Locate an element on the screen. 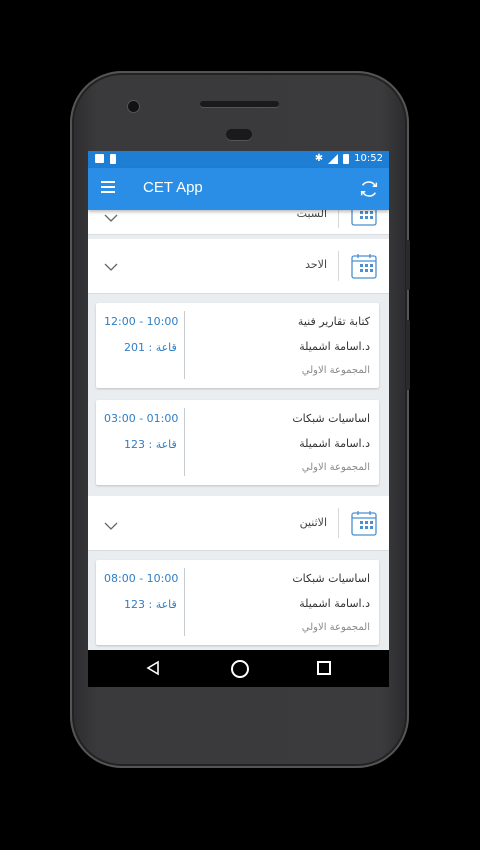  proximity-sensor is located at coordinates (239, 134).